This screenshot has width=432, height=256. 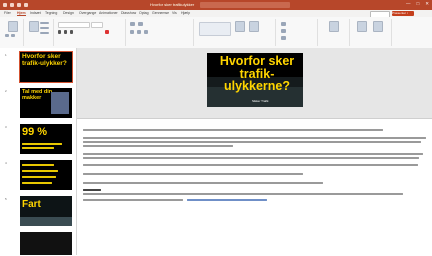 What do you see at coordinates (257, 74) in the screenshot?
I see `slide-title: Hvorfor sker trafik-ulykkerne?` at bounding box center [257, 74].